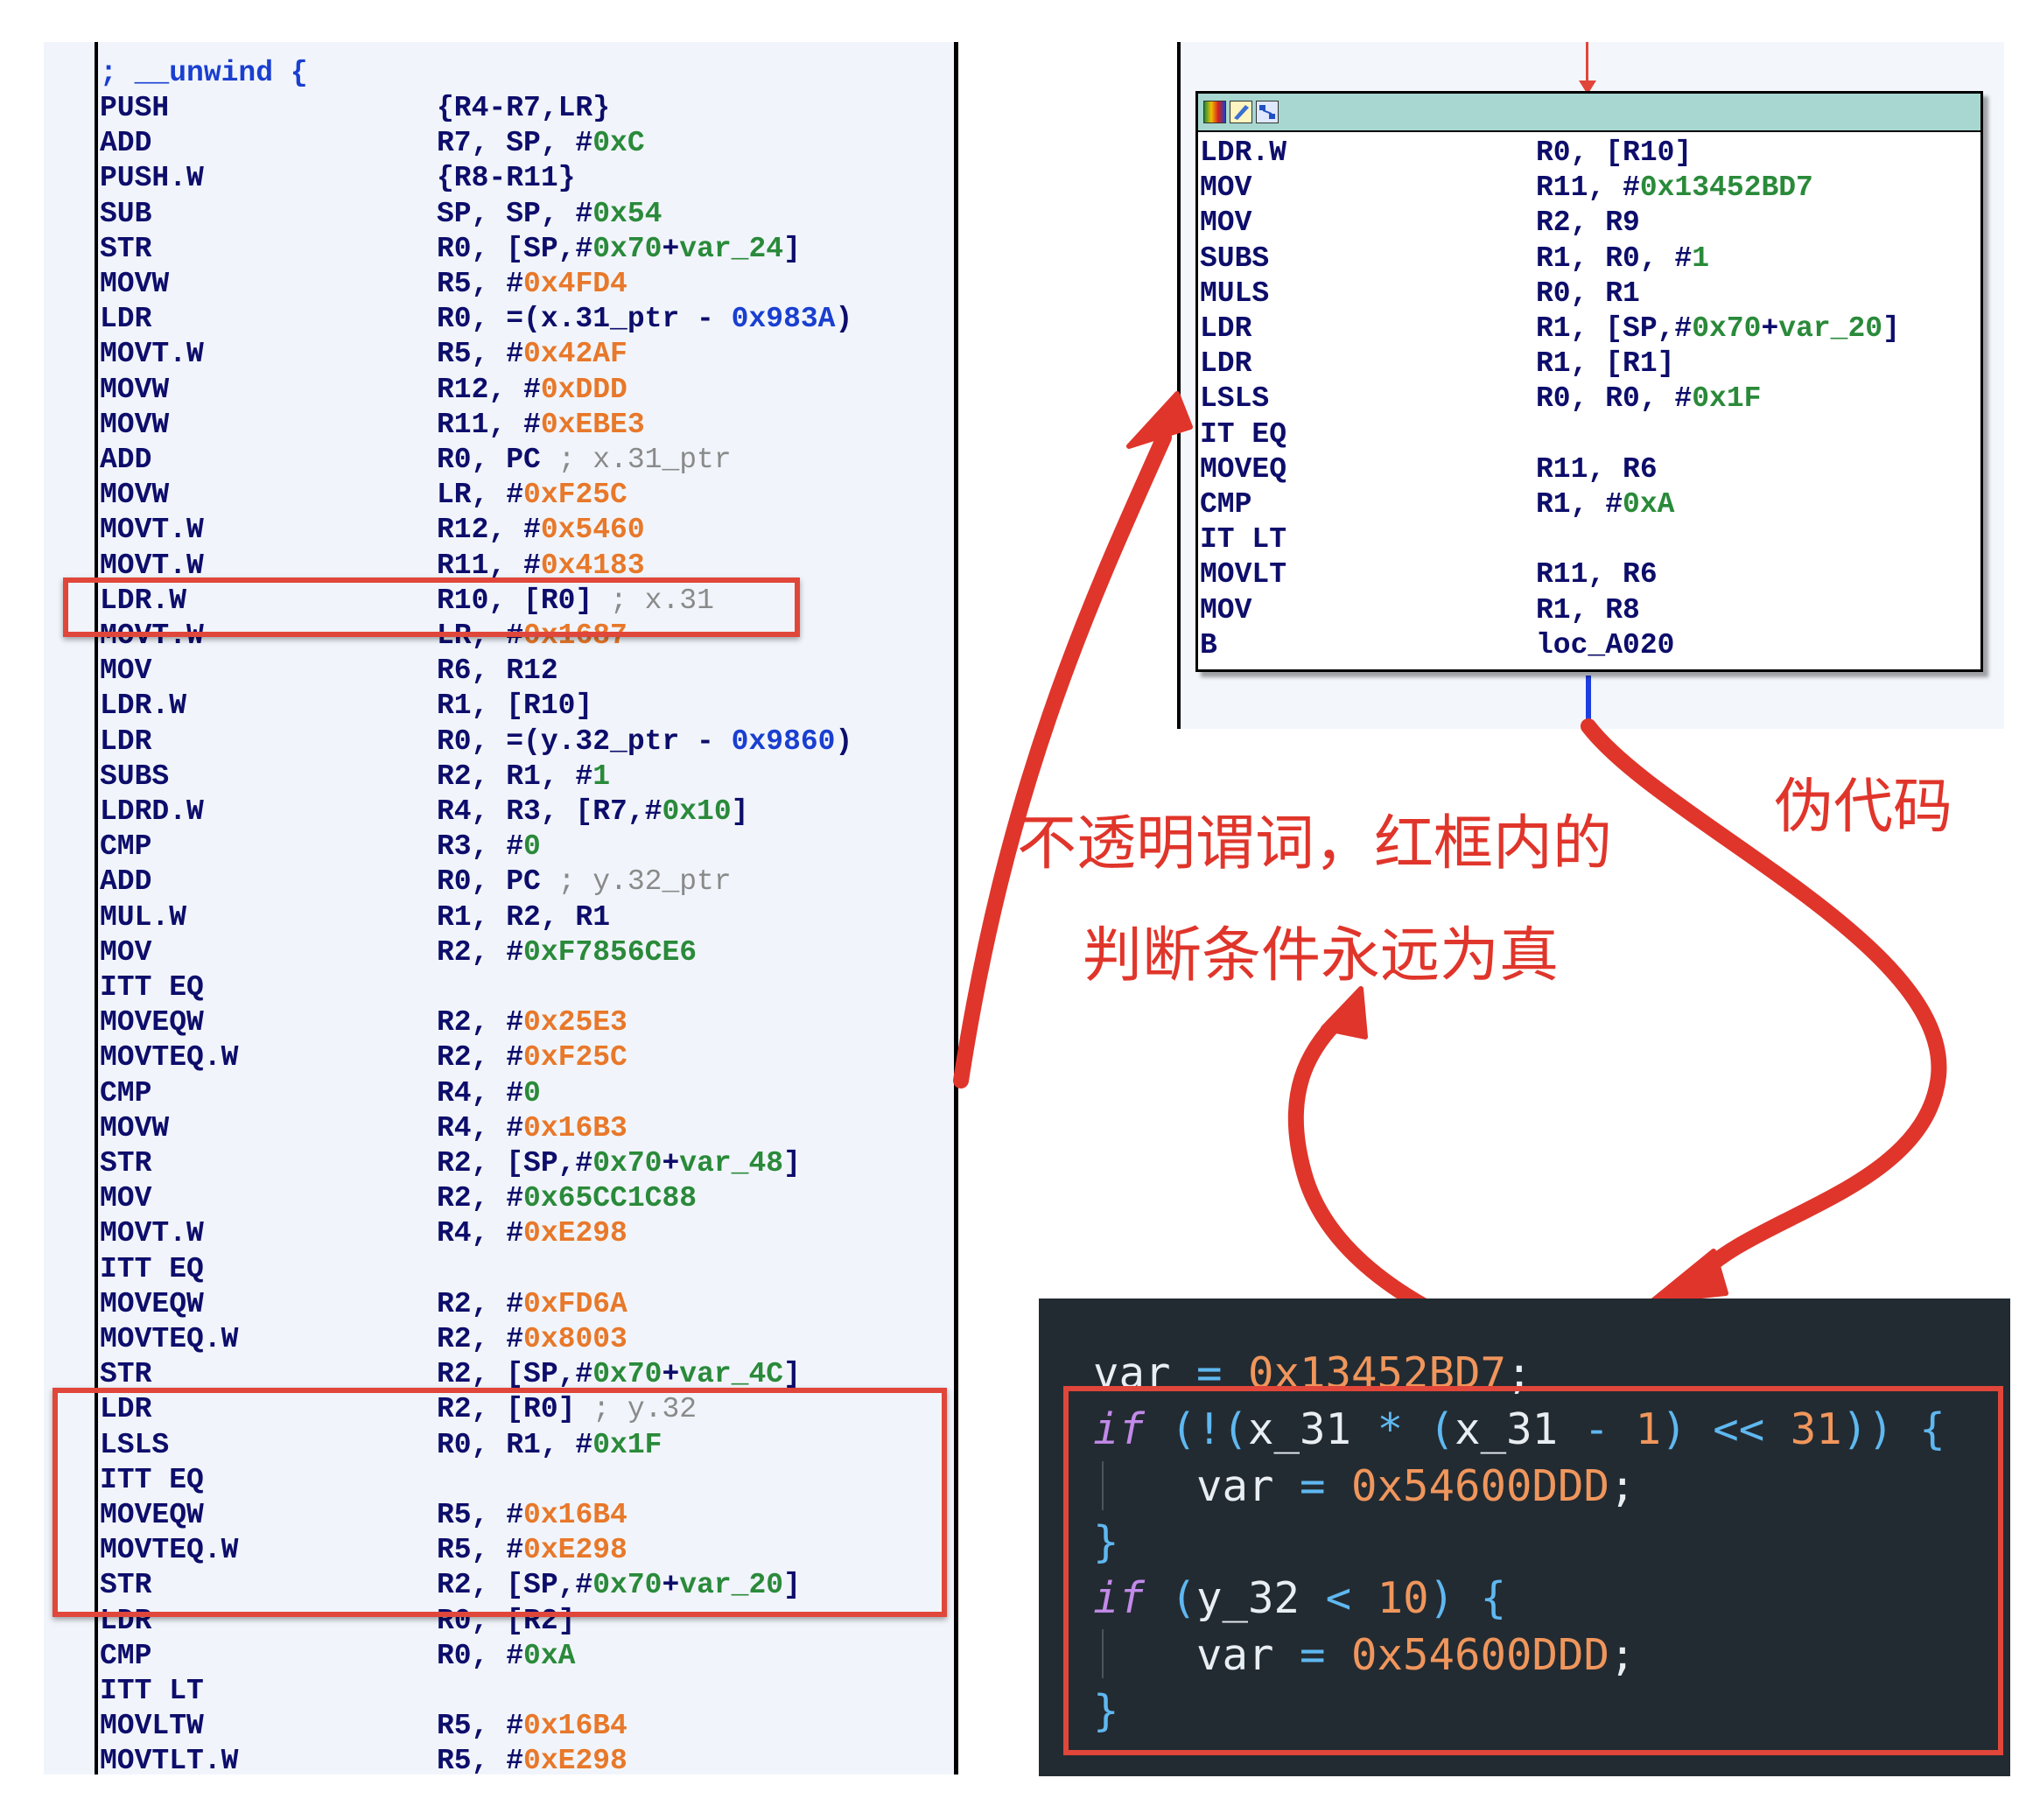  I want to click on mnemonic: MULS, so click(1235, 293).